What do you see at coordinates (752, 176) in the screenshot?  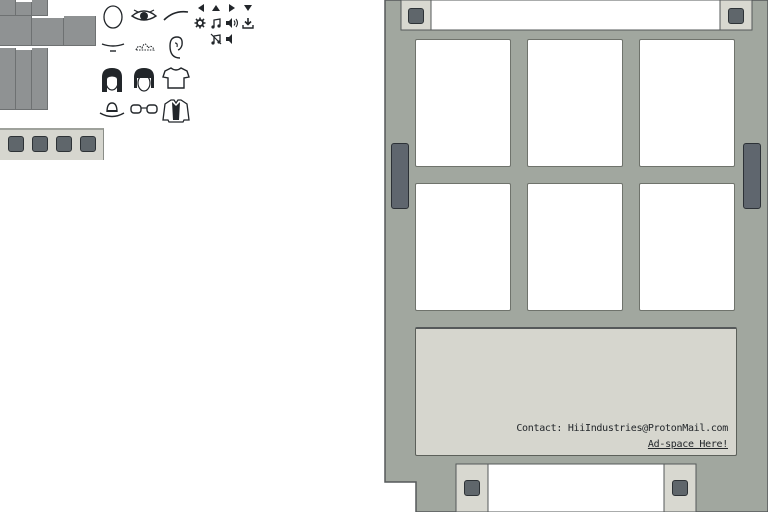 I see `right-side-handle` at bounding box center [752, 176].